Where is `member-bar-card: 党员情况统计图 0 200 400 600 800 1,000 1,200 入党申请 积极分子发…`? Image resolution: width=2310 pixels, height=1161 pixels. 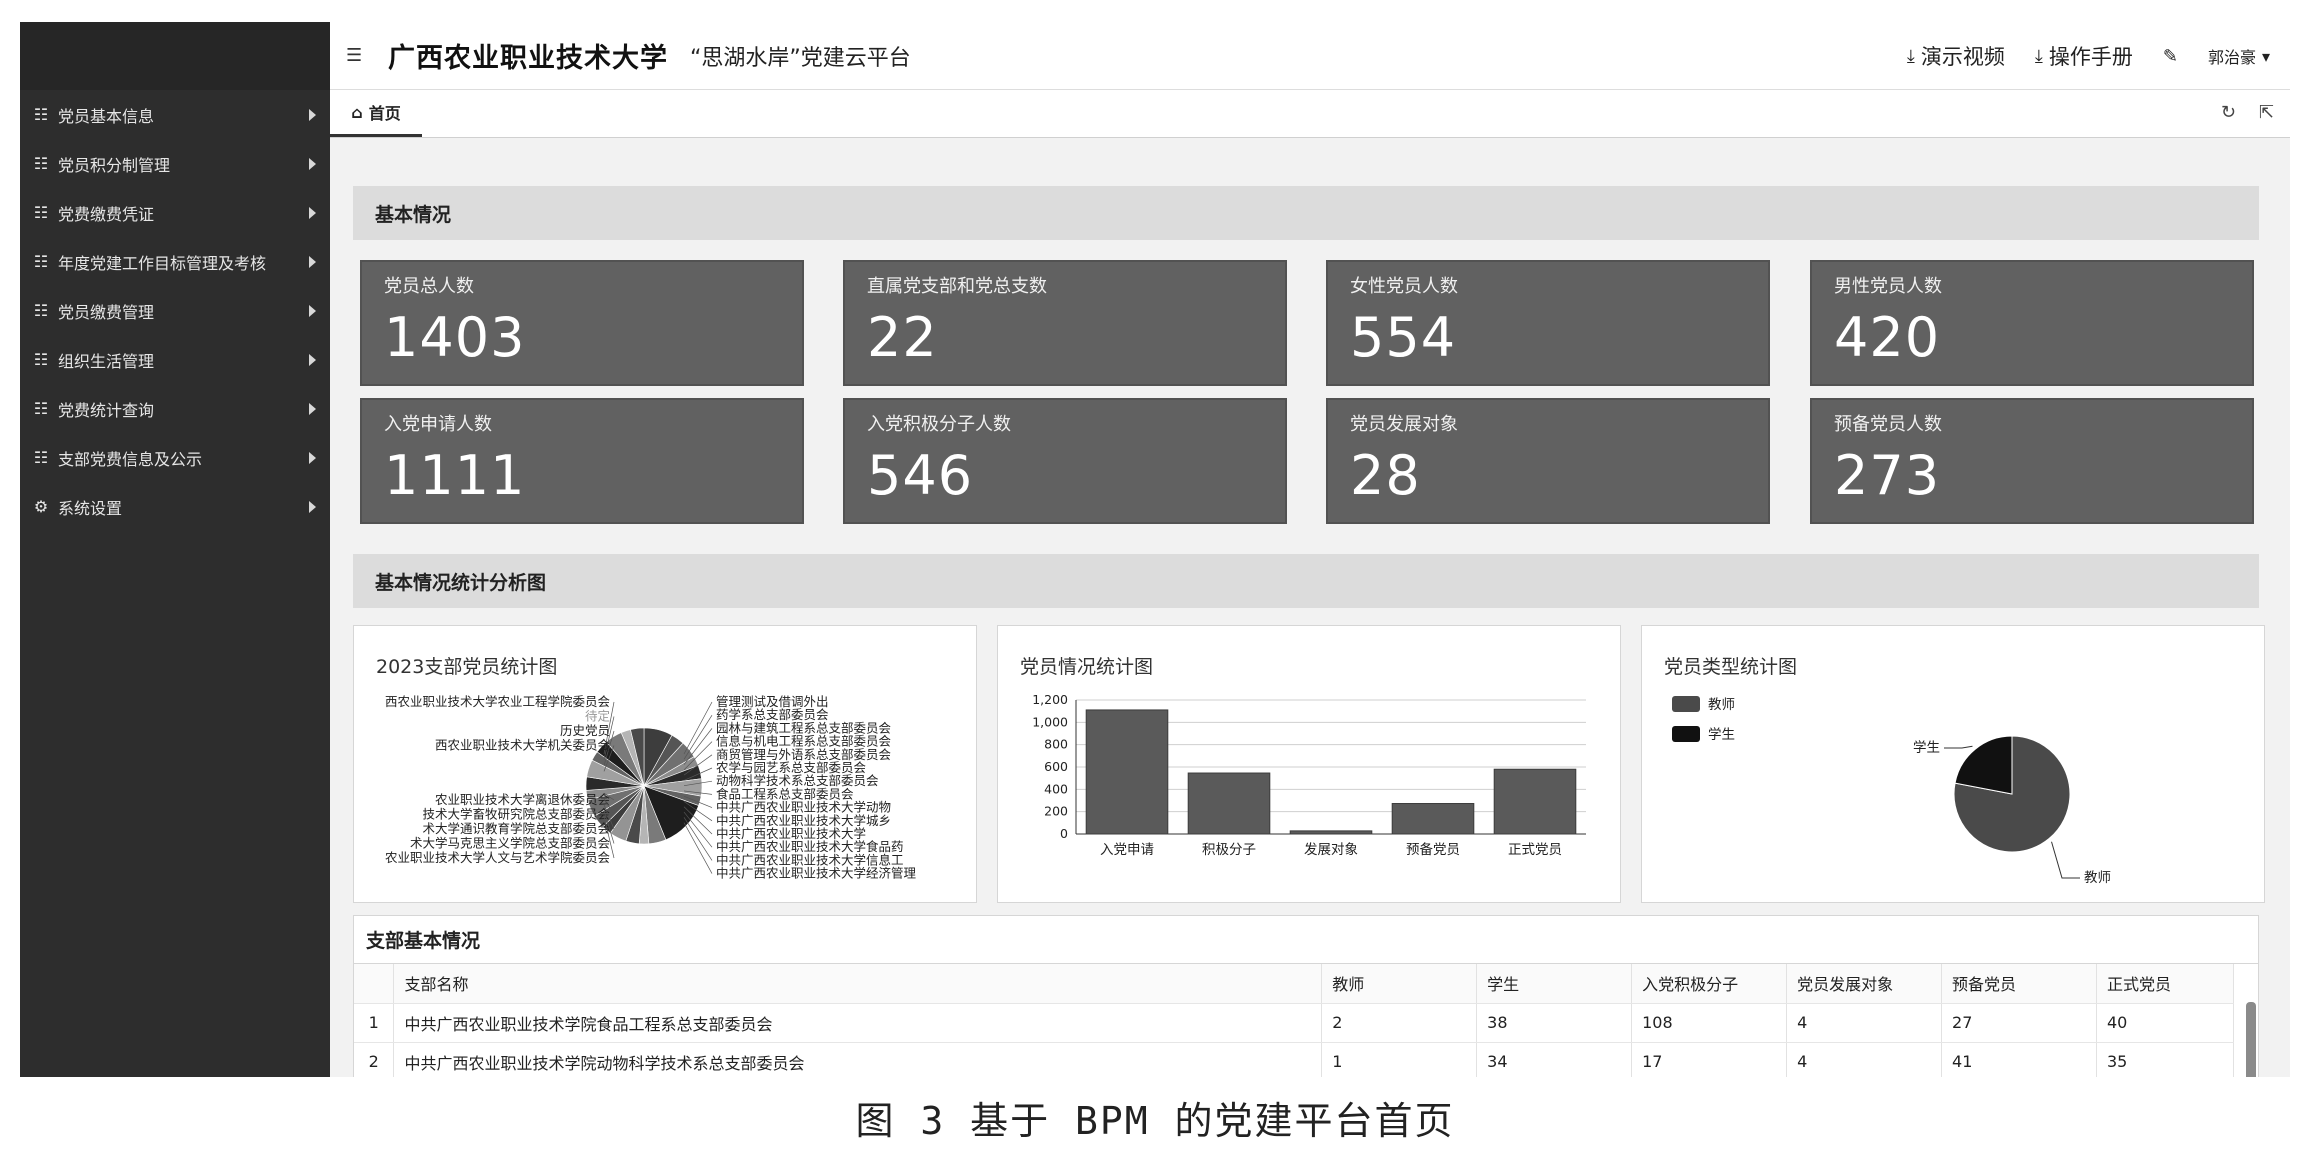 member-bar-card: 党员情况统计图 0 200 400 600 800 1,000 1,200 入党申请 积极分子发… is located at coordinates (1309, 764).